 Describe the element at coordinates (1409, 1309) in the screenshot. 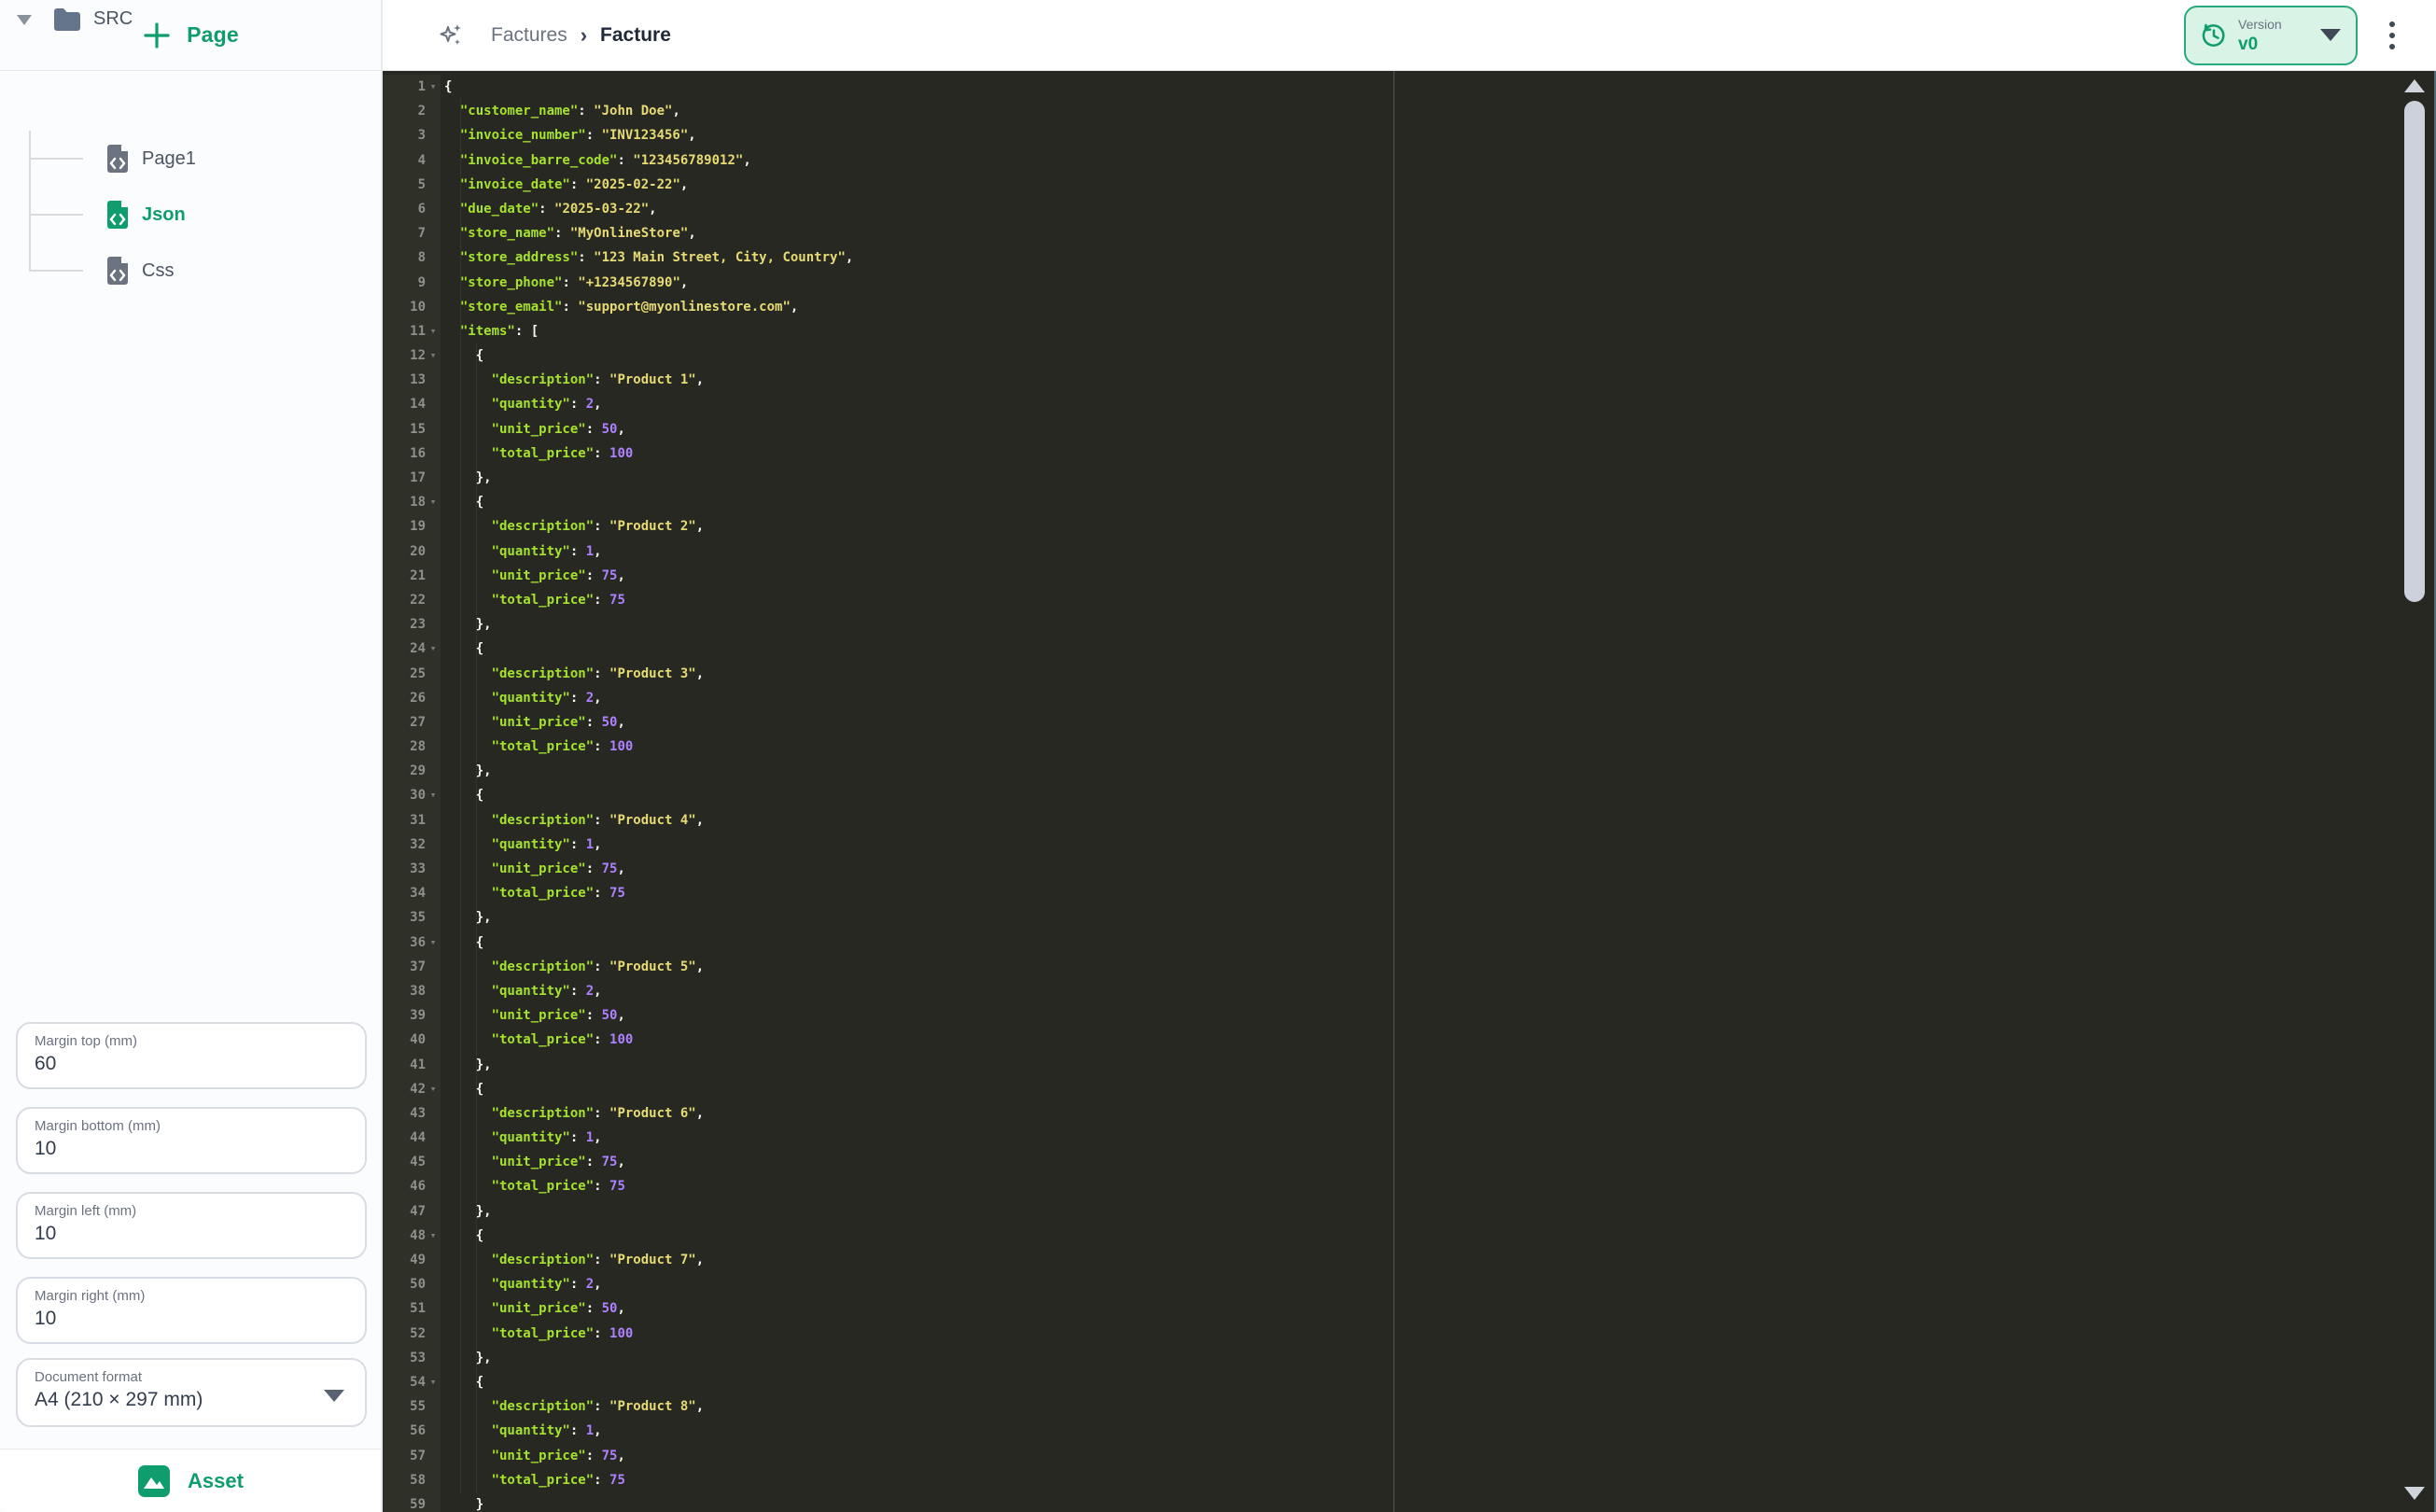

I see `code-line: 51 "unit_price": 50,` at that location.